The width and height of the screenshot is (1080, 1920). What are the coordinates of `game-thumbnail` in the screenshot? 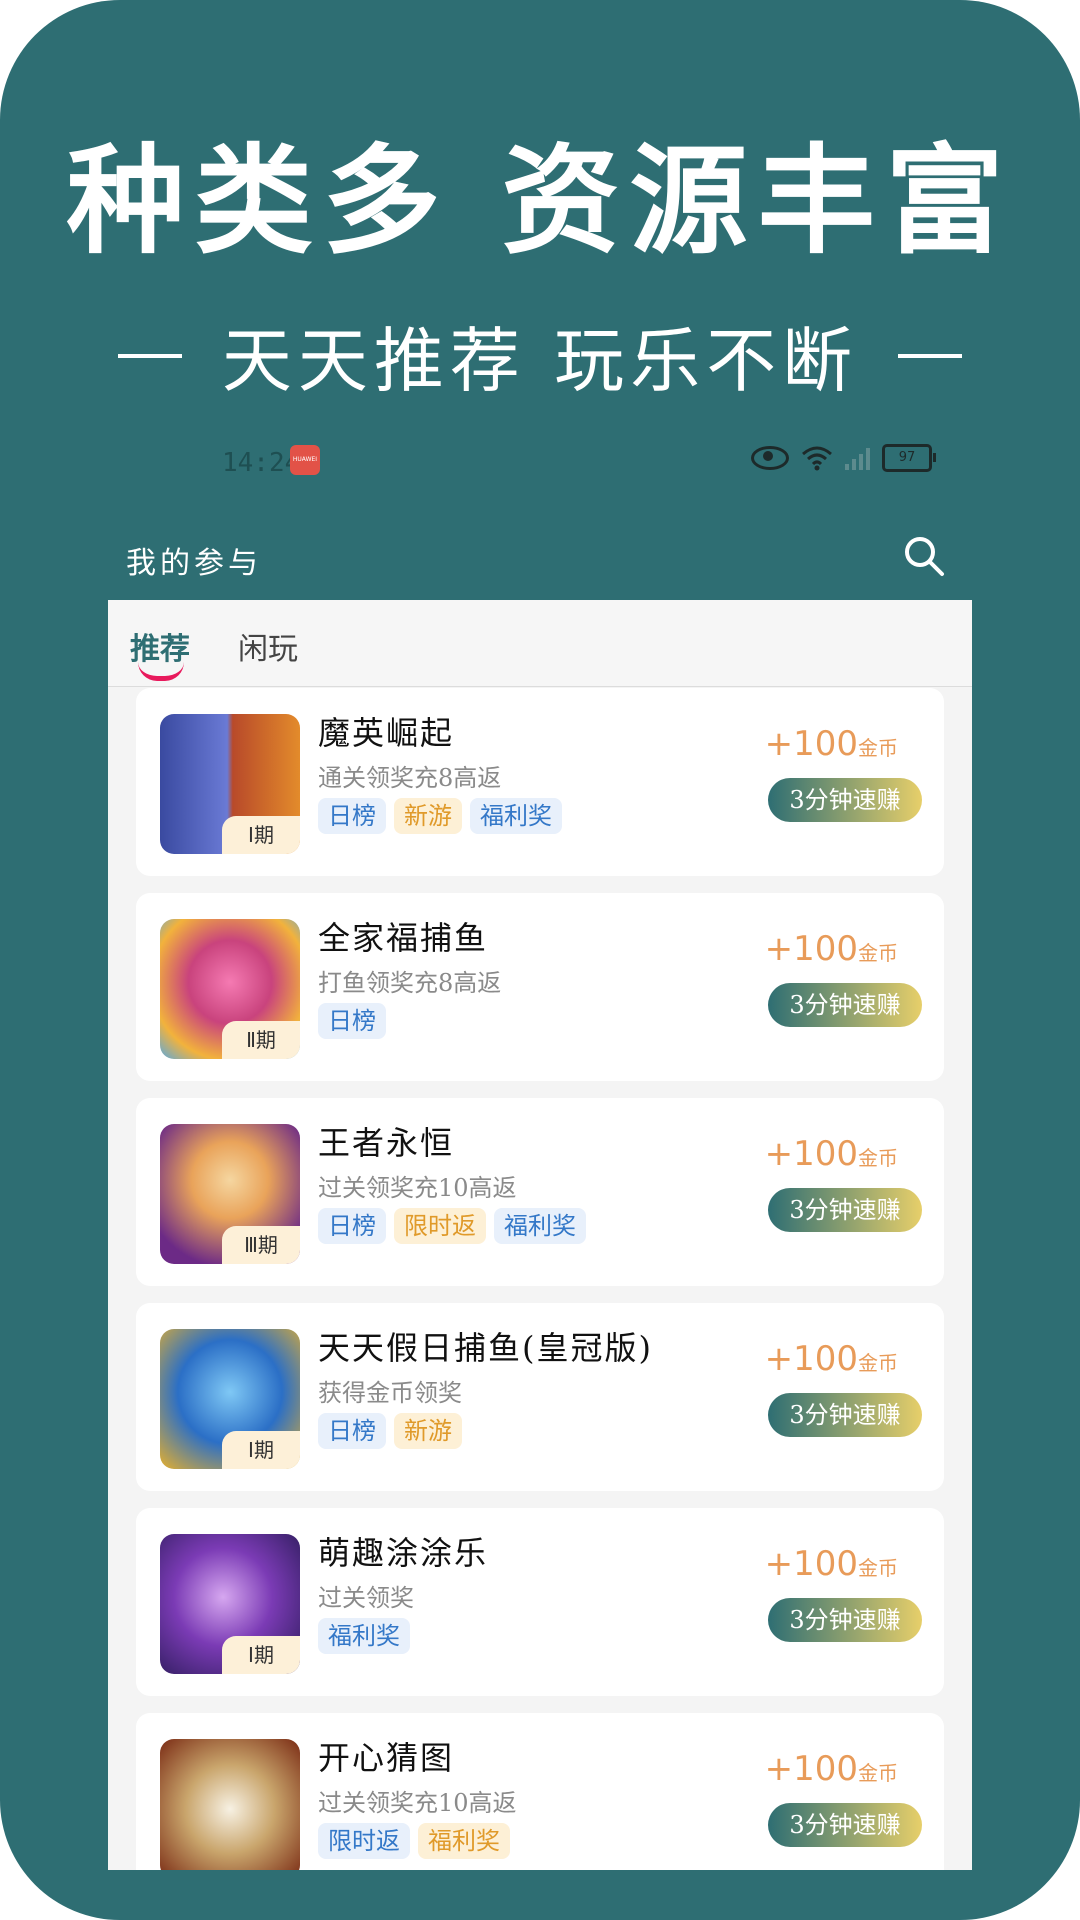 It's located at (230, 1804).